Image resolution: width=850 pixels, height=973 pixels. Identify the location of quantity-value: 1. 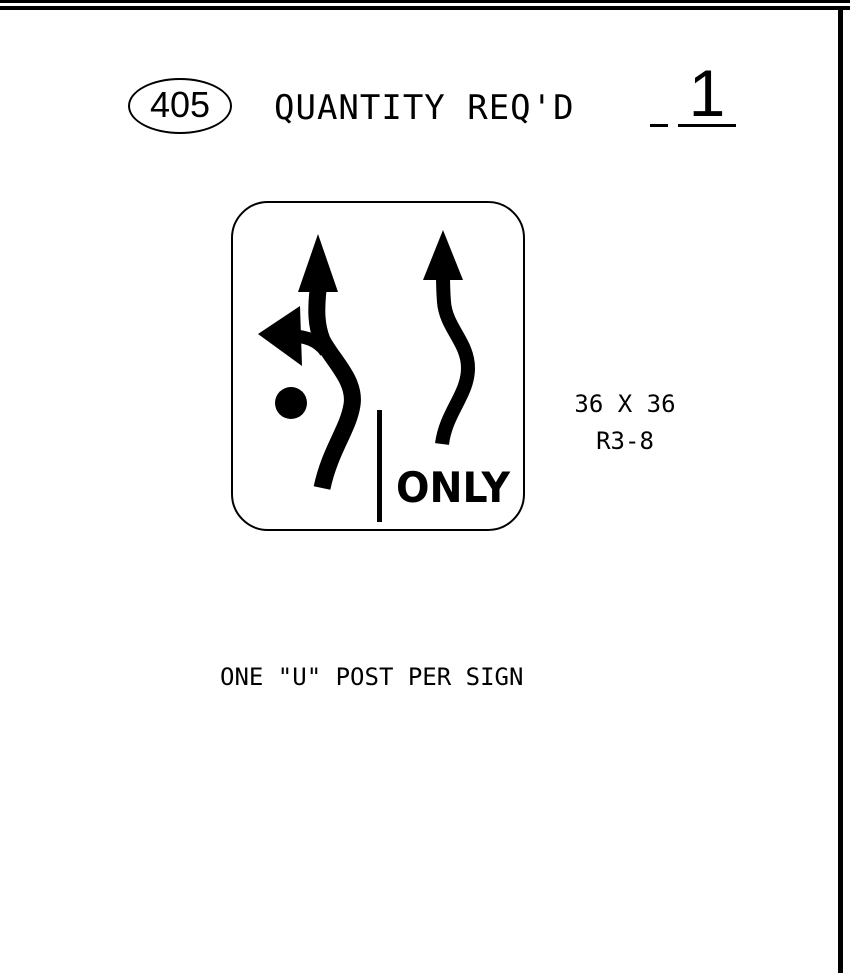
(707, 93).